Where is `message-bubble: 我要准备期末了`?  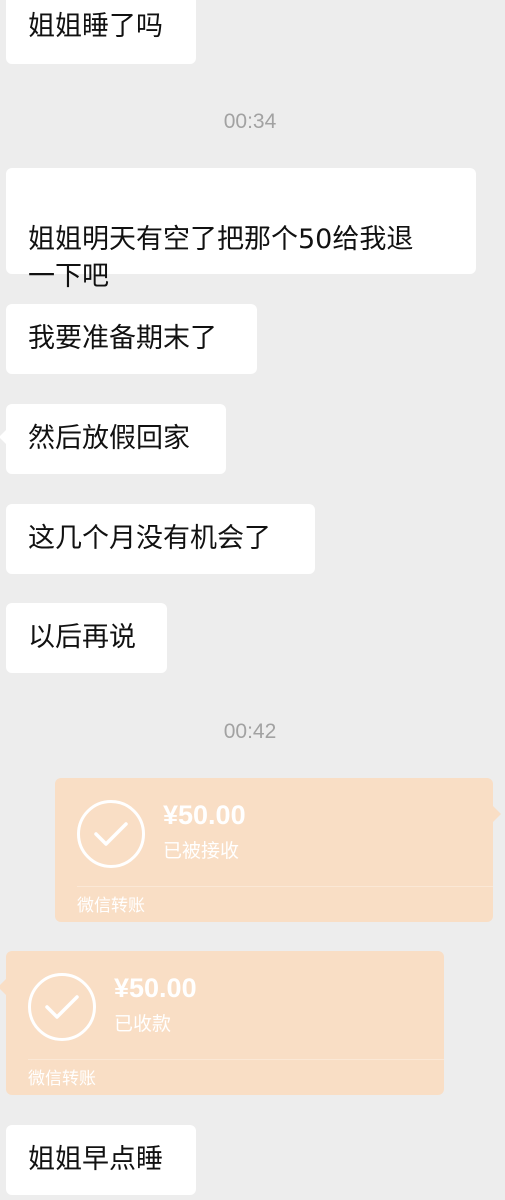
message-bubble: 我要准备期末了 is located at coordinates (131, 339).